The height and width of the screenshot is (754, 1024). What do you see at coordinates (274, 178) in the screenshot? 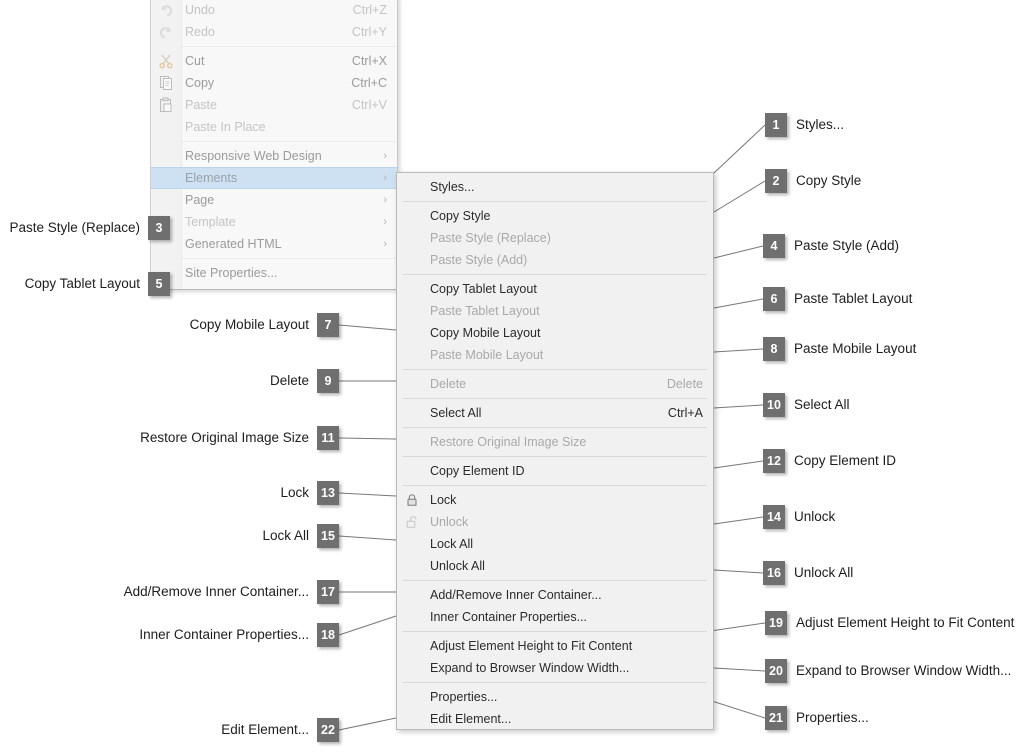
I see `menu-item-elements: Elements ›` at bounding box center [274, 178].